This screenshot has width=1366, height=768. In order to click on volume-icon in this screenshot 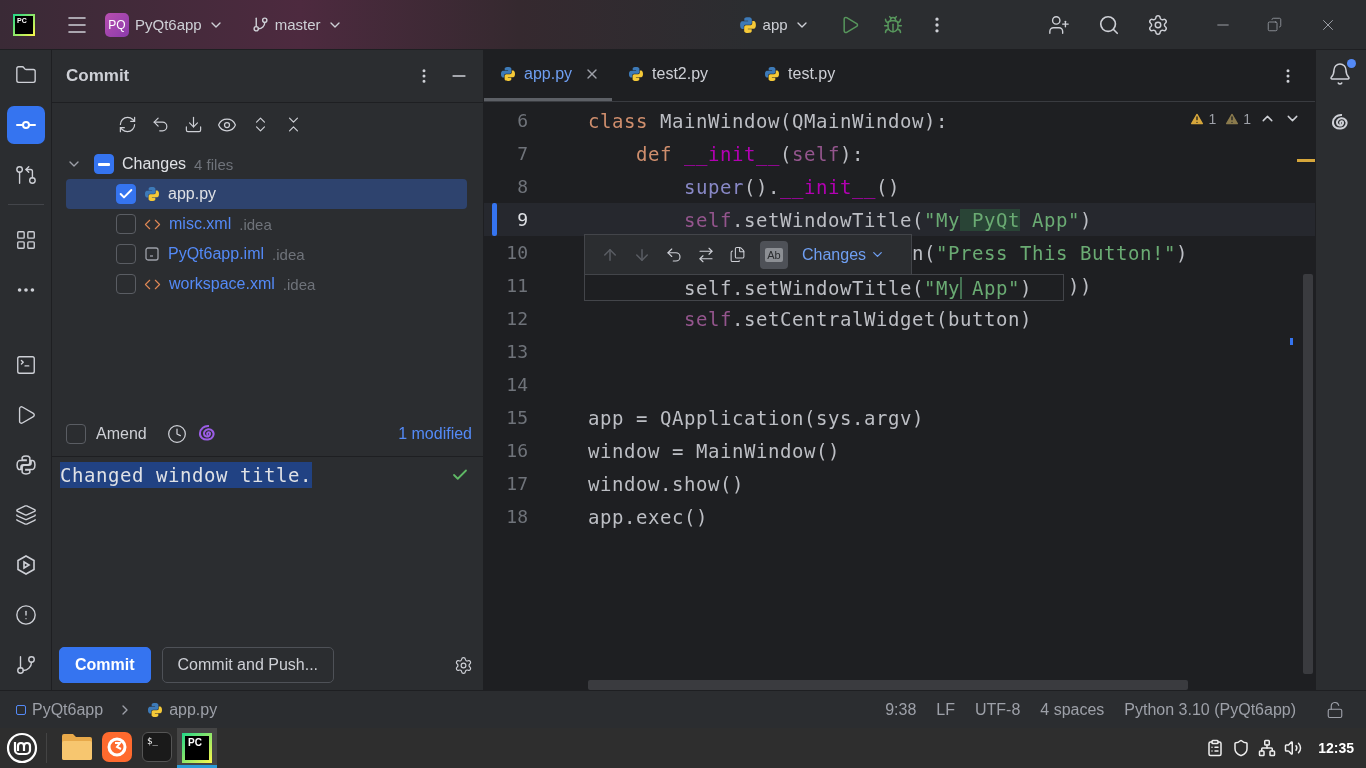, I will do `click(1293, 748)`.